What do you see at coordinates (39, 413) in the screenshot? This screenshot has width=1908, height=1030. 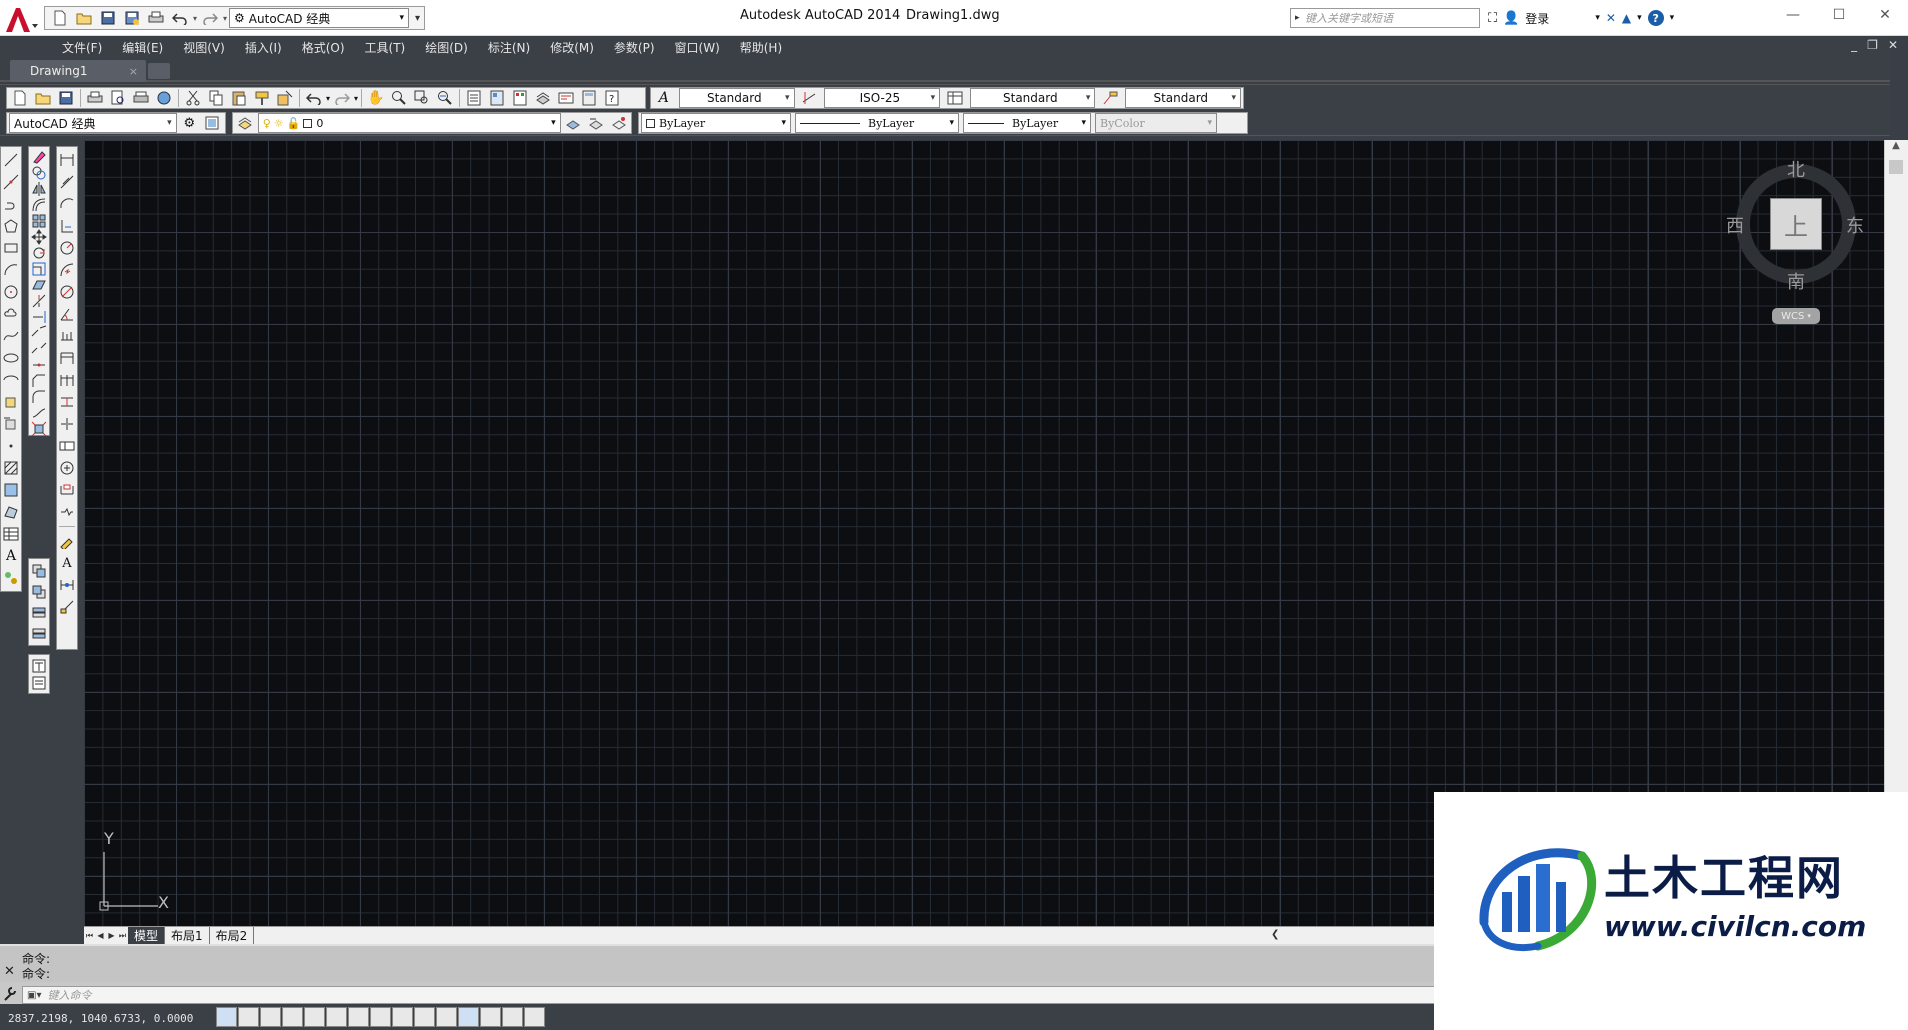 I see `blend-curves-icon` at bounding box center [39, 413].